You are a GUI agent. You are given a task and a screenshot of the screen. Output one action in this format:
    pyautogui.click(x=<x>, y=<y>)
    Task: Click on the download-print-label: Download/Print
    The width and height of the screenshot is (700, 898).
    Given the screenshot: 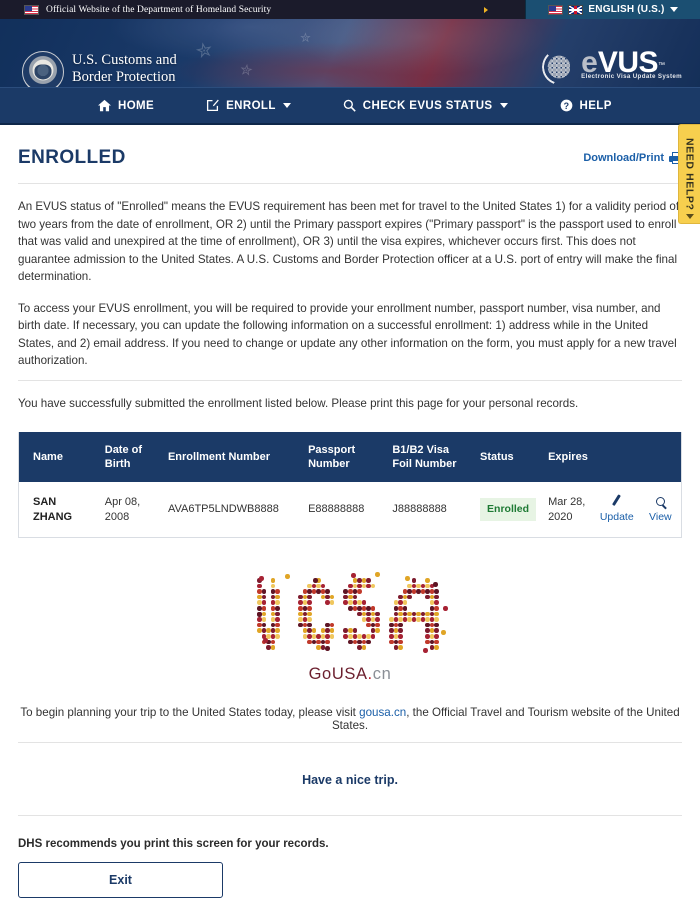 What is the action you would take?
    pyautogui.click(x=623, y=158)
    